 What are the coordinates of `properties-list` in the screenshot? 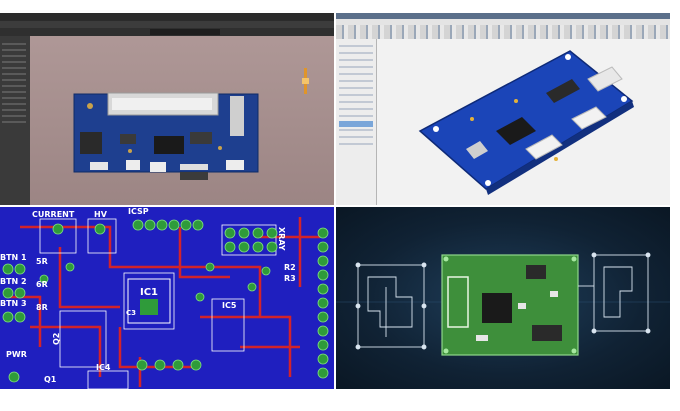 It's located at (356, 95).